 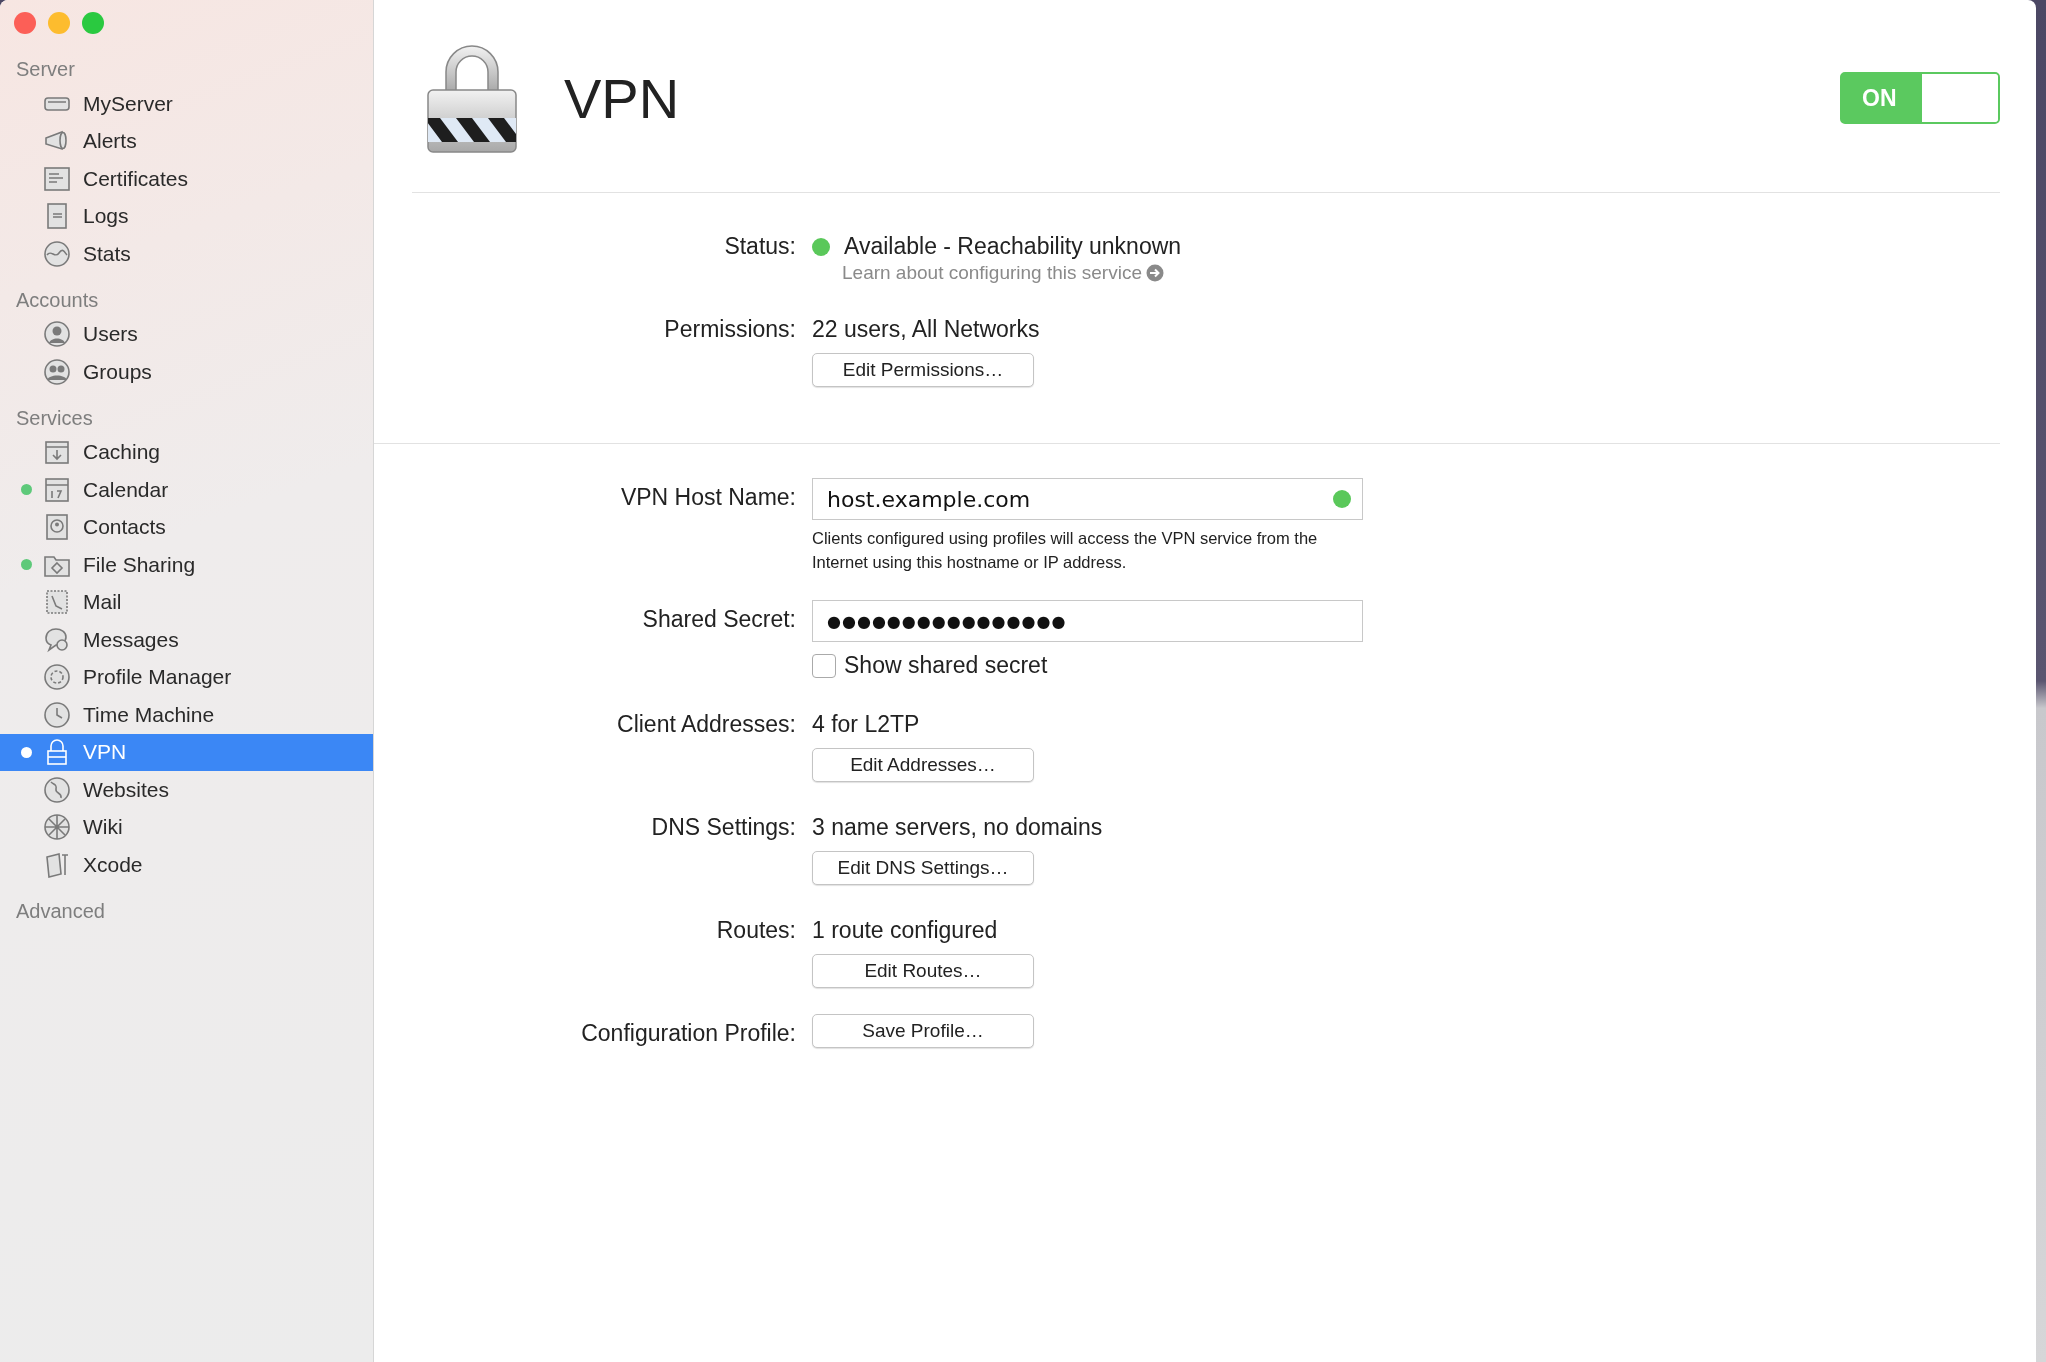 I want to click on shared-secret-field: ●●●●●●●●●●●●●●●●, so click(x=1087, y=621).